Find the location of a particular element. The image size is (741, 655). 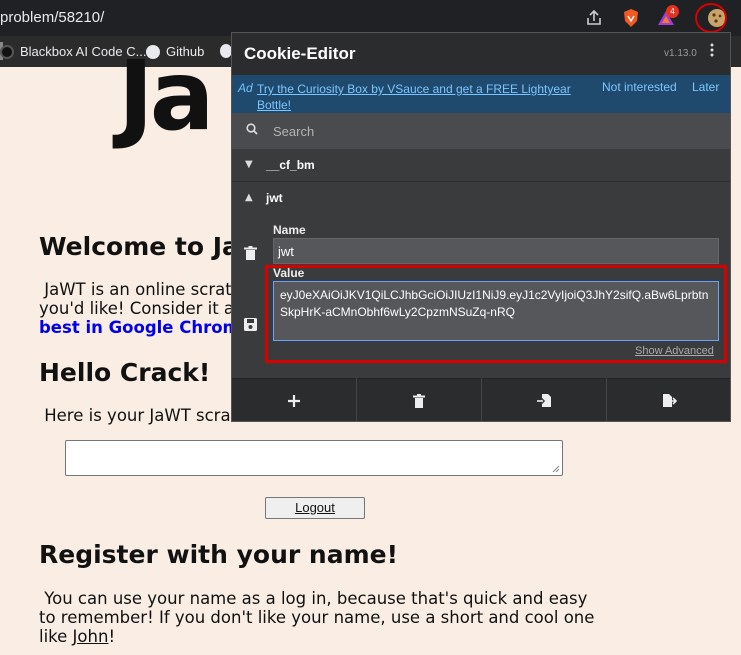

scratchpad-textarea is located at coordinates (314, 458).